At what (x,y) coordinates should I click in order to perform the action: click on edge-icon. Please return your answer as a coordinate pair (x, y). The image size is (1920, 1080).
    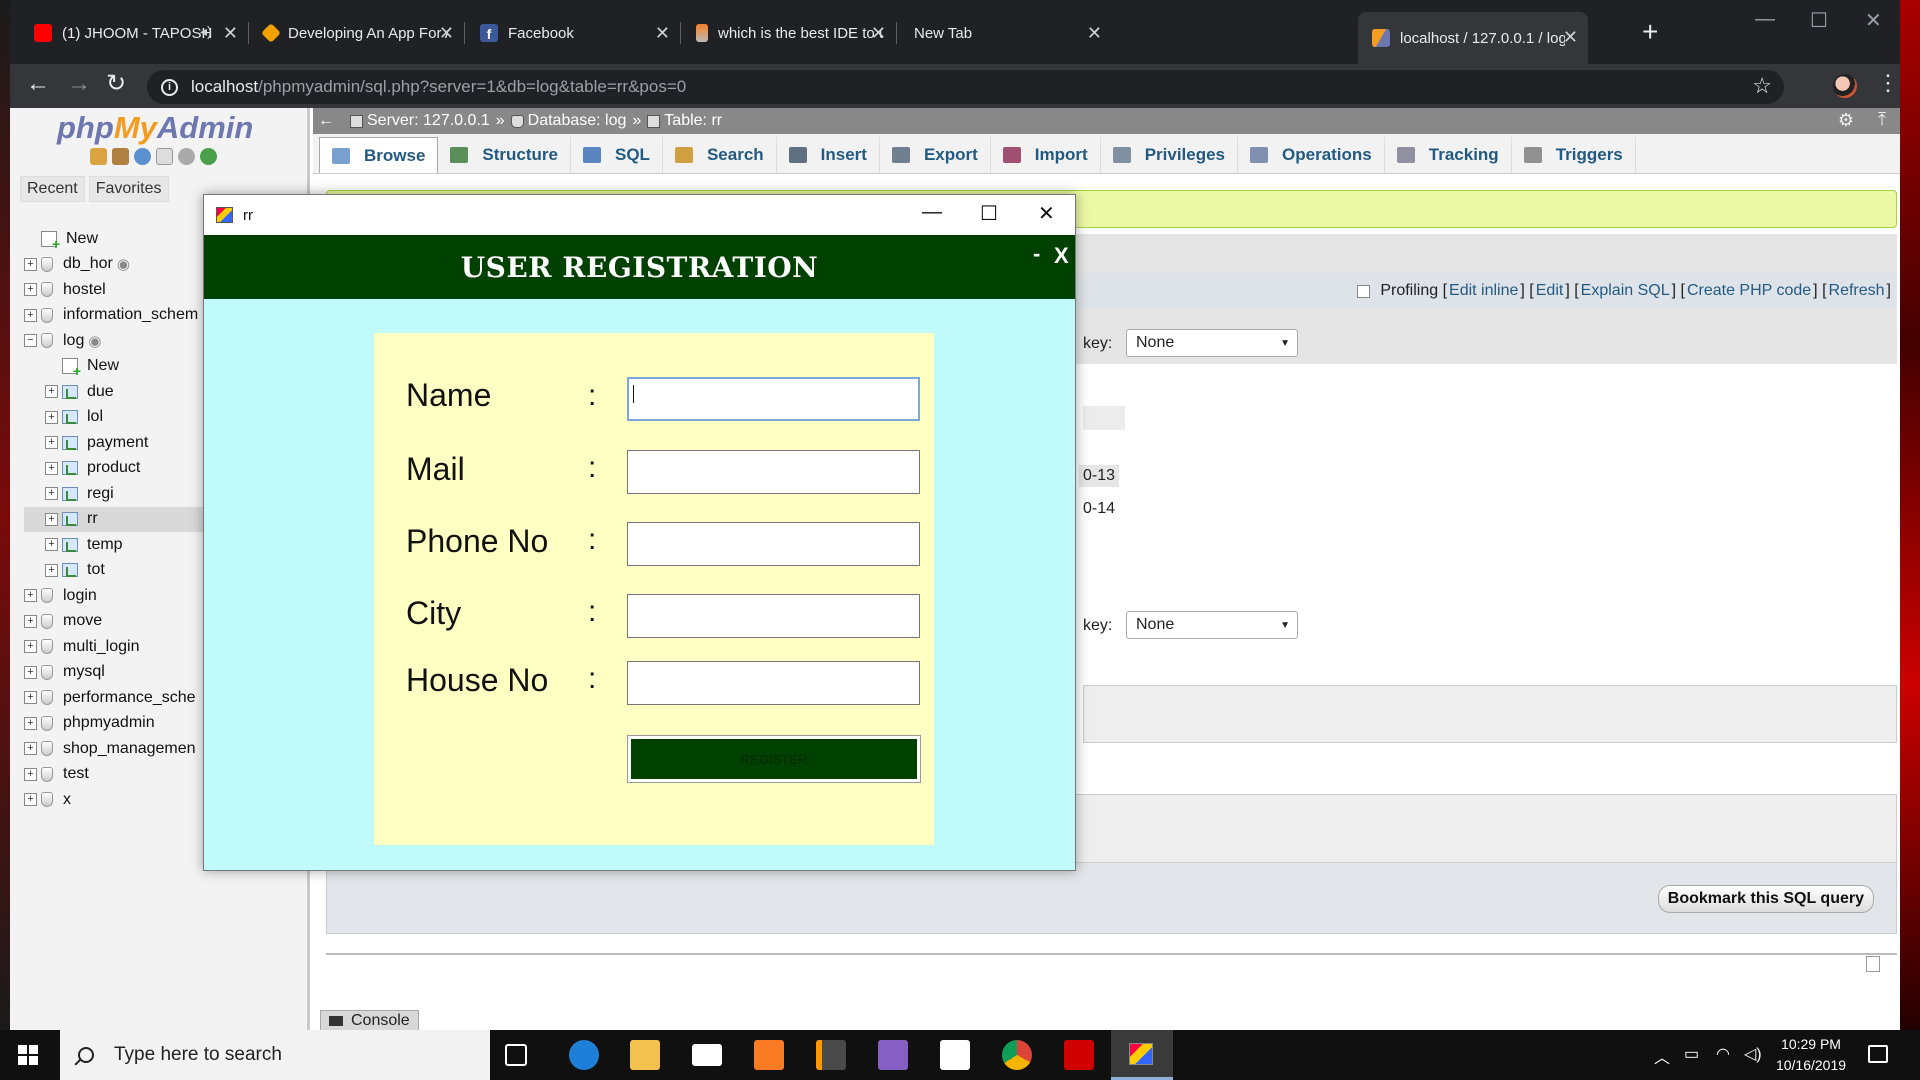
    Looking at the image, I should click on (584, 1055).